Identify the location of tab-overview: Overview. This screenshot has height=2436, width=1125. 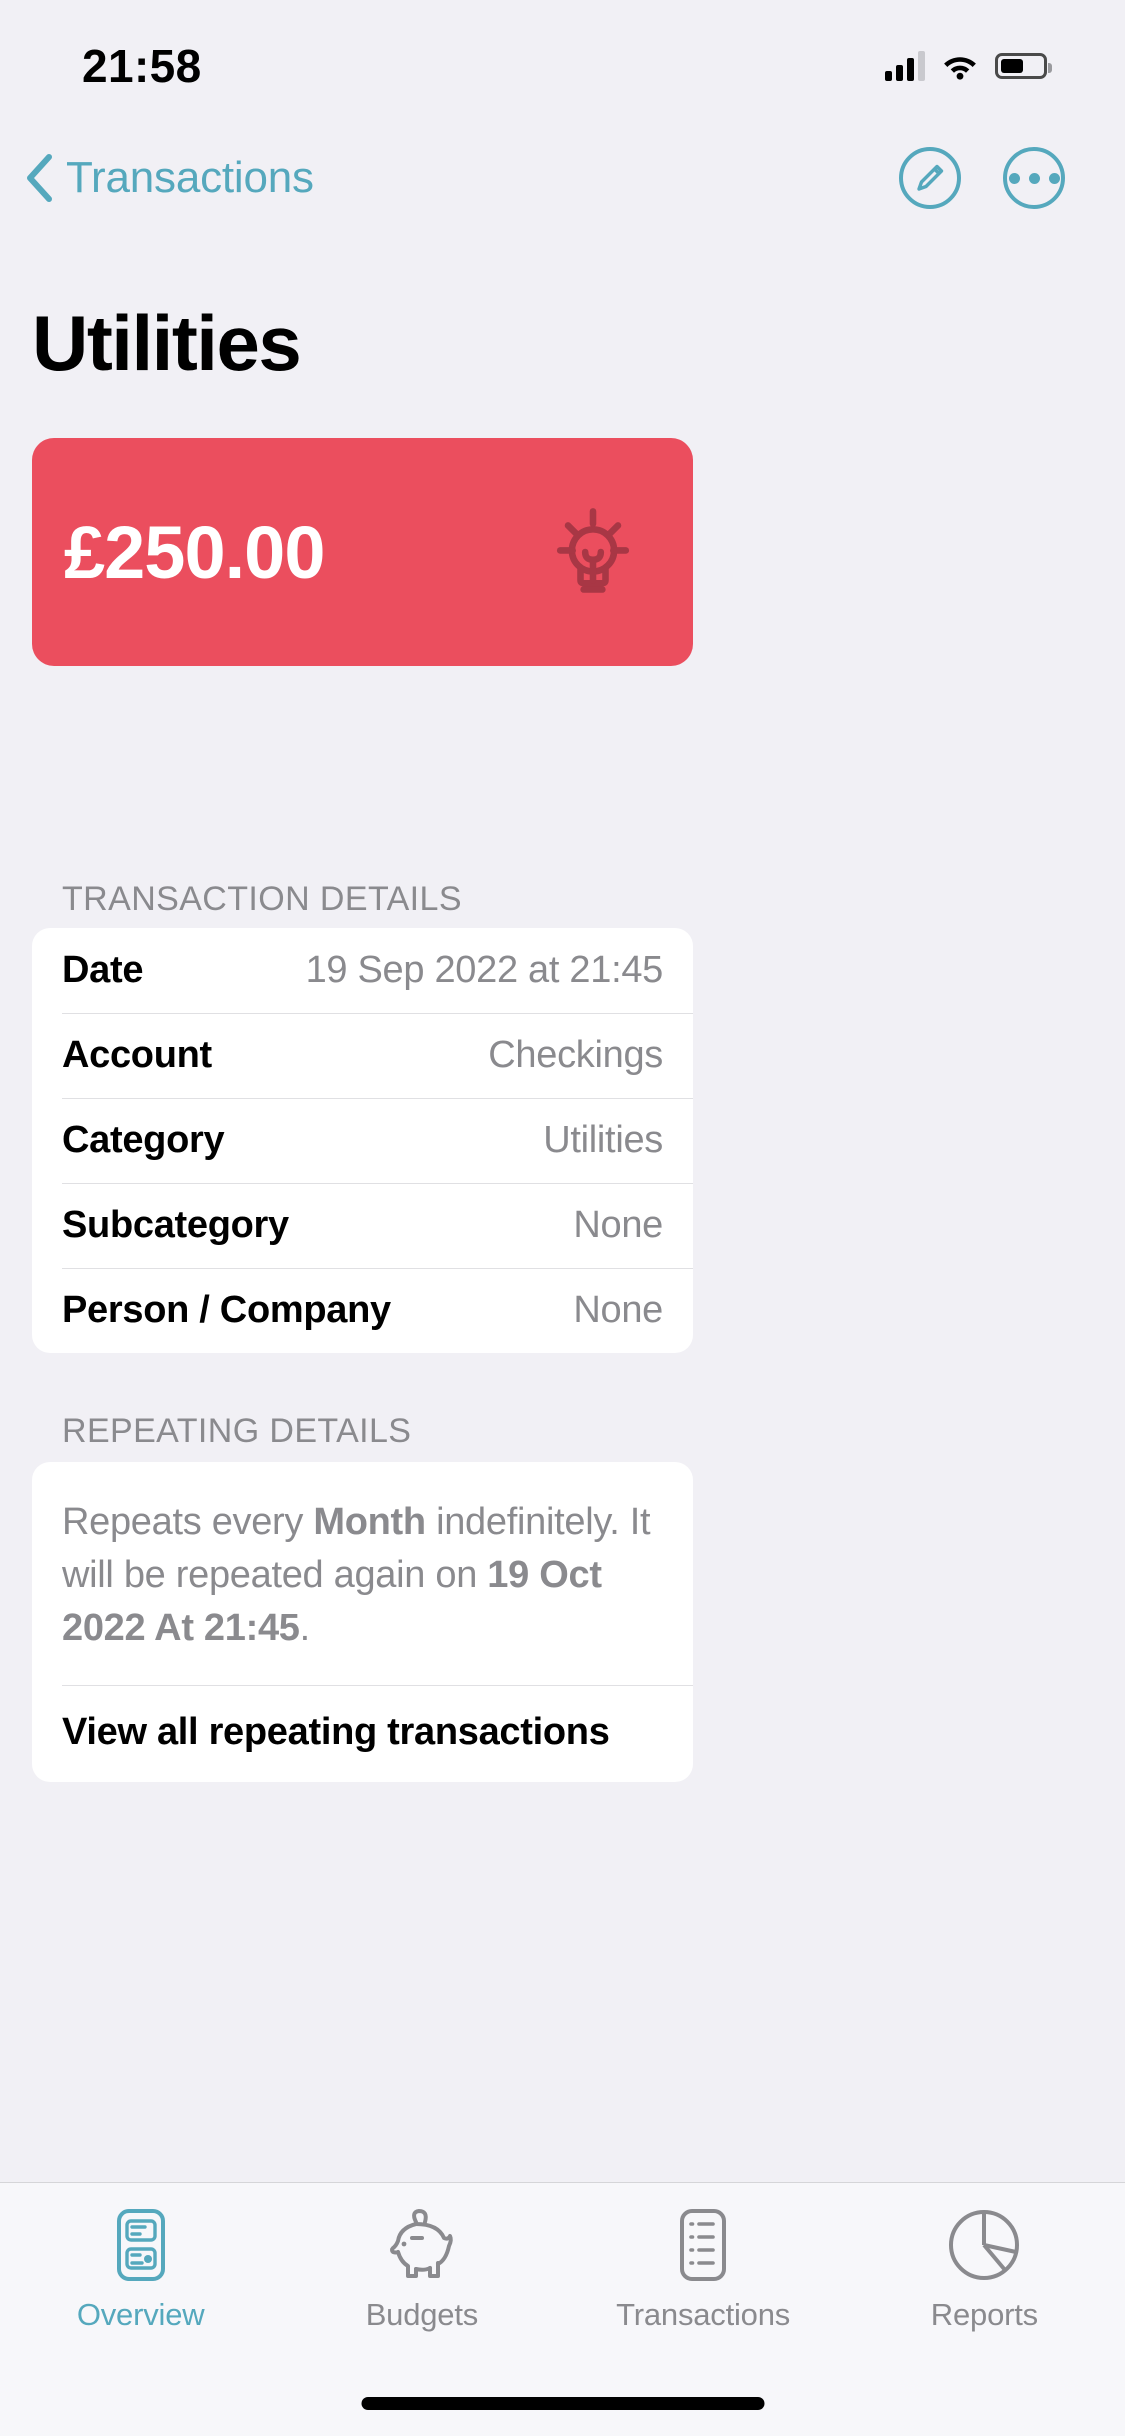
(140, 2269).